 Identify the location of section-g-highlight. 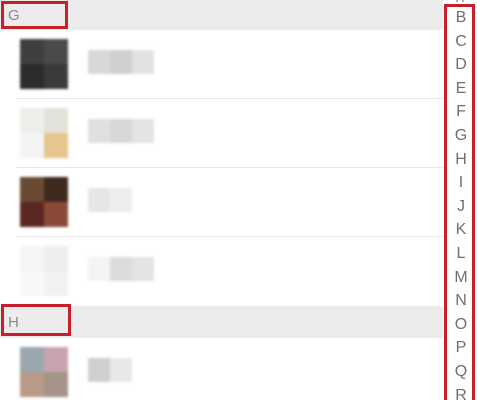
(34, 15).